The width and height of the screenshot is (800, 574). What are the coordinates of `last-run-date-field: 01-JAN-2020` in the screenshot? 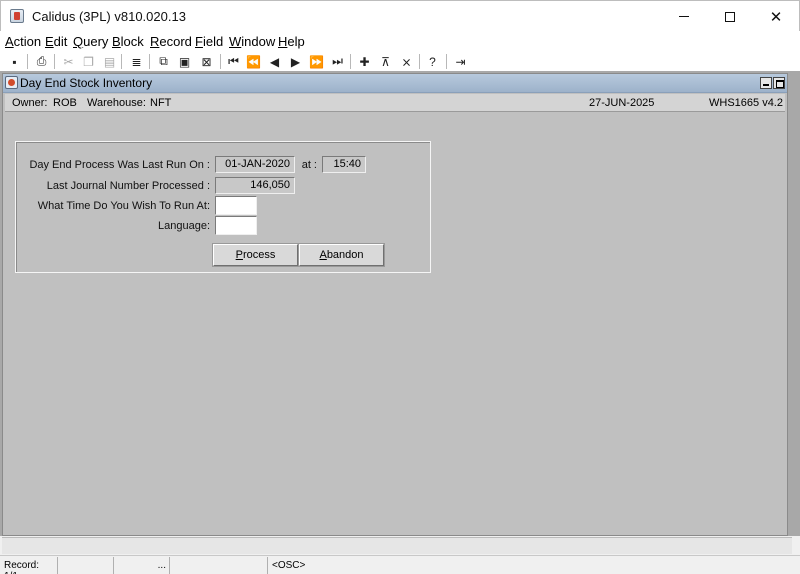 It's located at (255, 164).